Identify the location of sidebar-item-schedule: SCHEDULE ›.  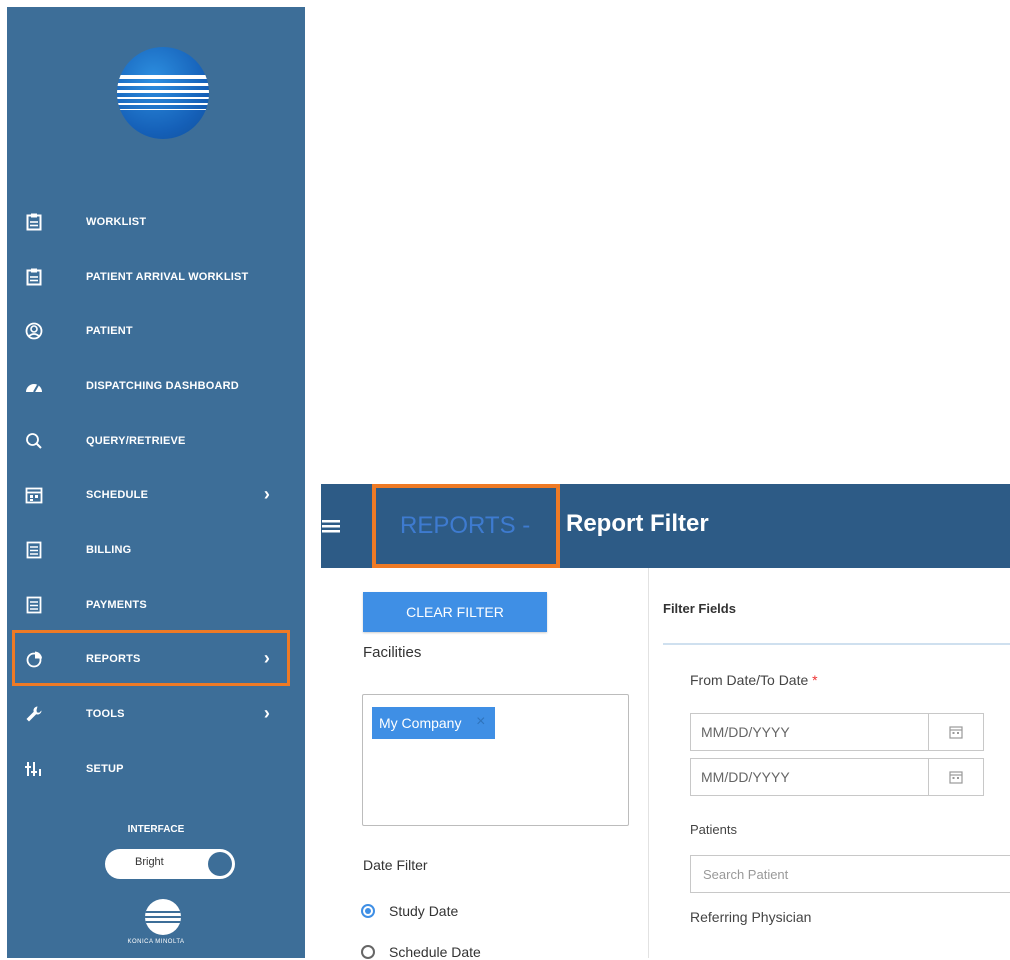
(156, 495).